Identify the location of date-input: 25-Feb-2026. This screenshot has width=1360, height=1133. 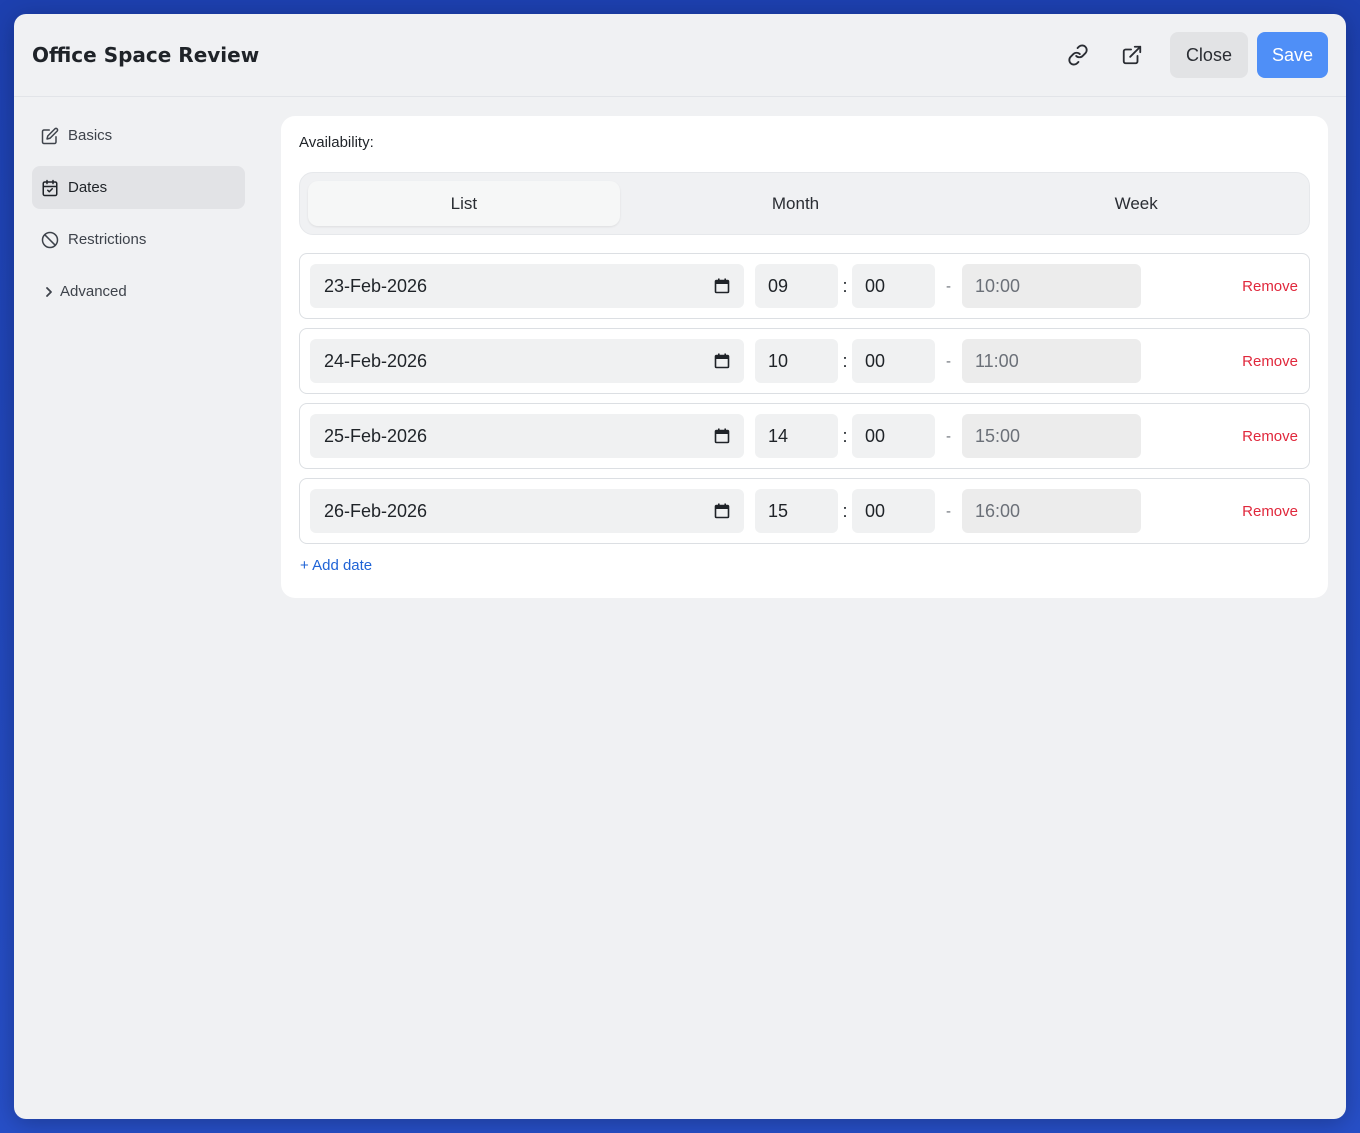
(527, 436).